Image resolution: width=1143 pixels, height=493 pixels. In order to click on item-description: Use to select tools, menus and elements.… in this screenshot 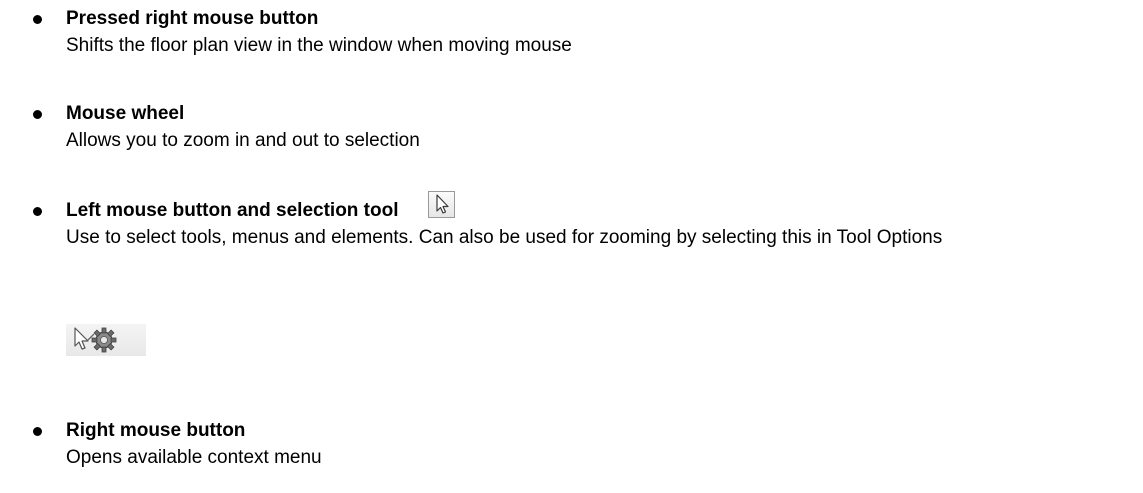, I will do `click(504, 237)`.